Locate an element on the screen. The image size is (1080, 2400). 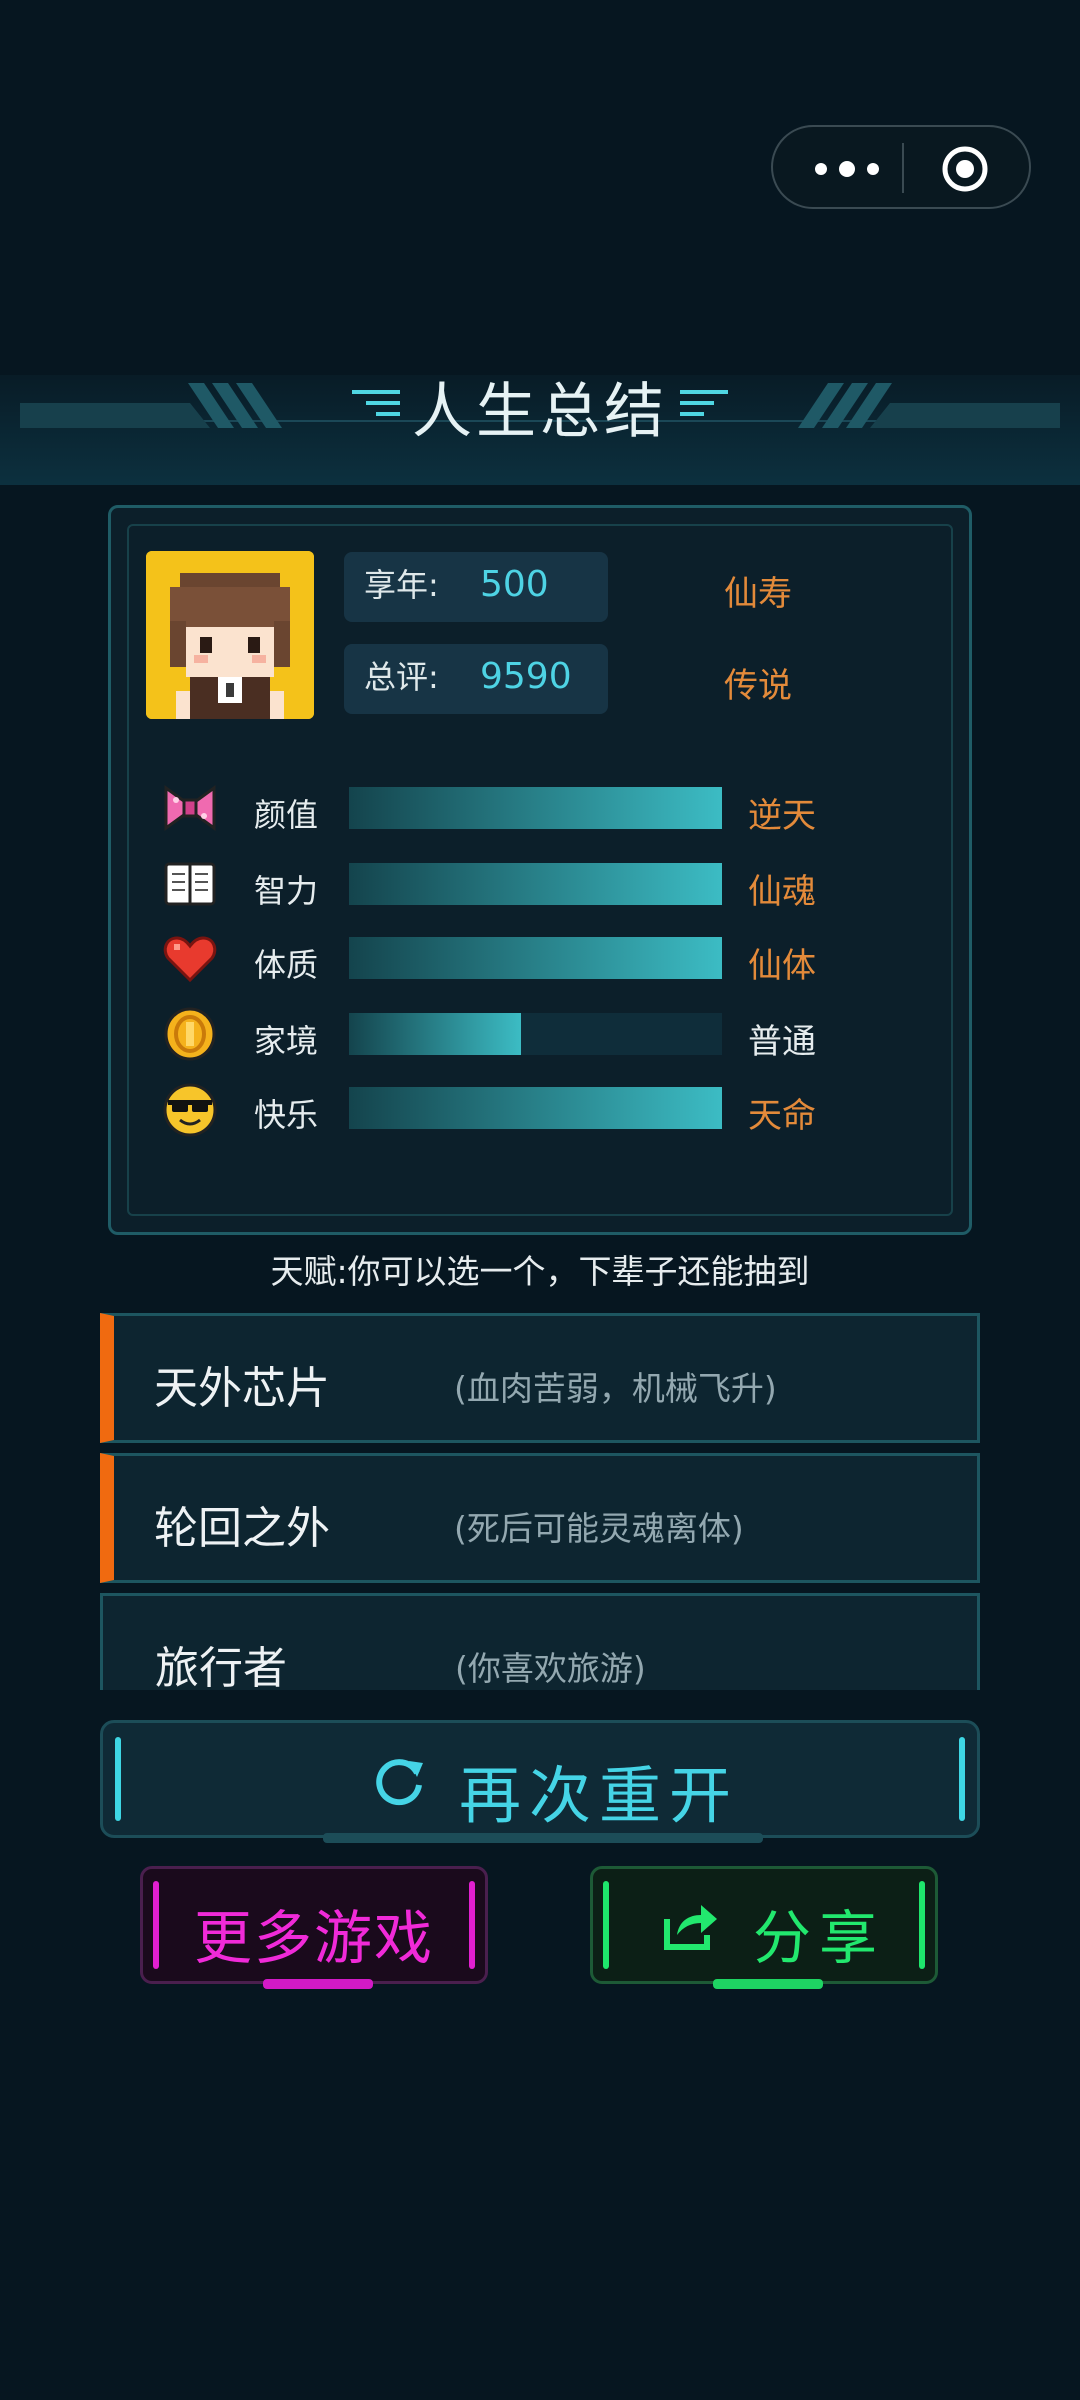
more-games-button: 更多游戏 is located at coordinates (314, 1927).